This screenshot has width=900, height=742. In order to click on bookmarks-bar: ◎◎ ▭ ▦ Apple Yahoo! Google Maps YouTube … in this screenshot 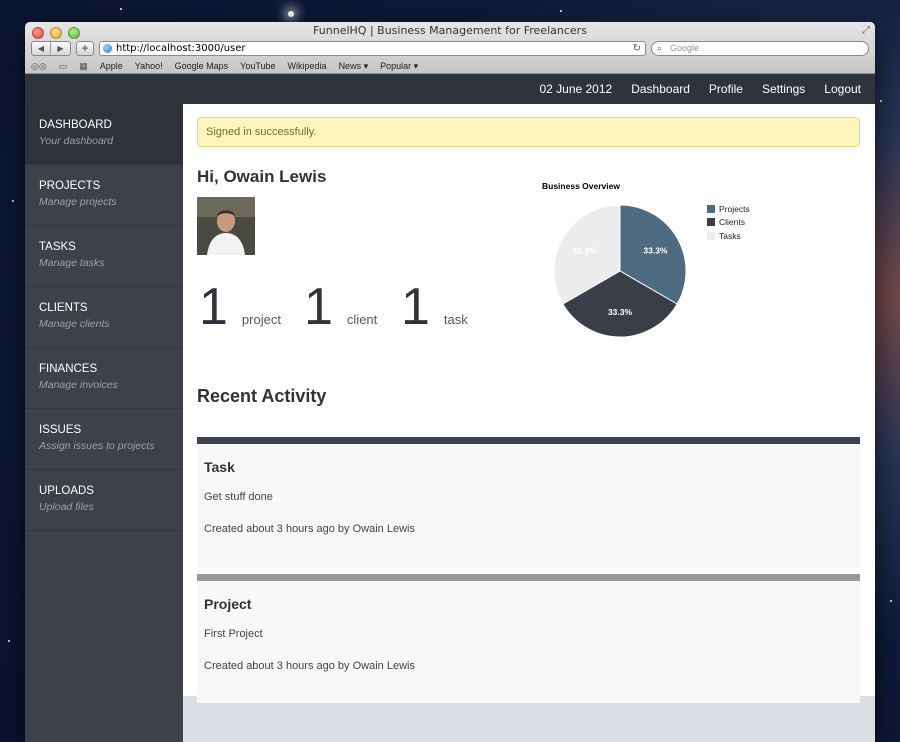, I will do `click(450, 66)`.